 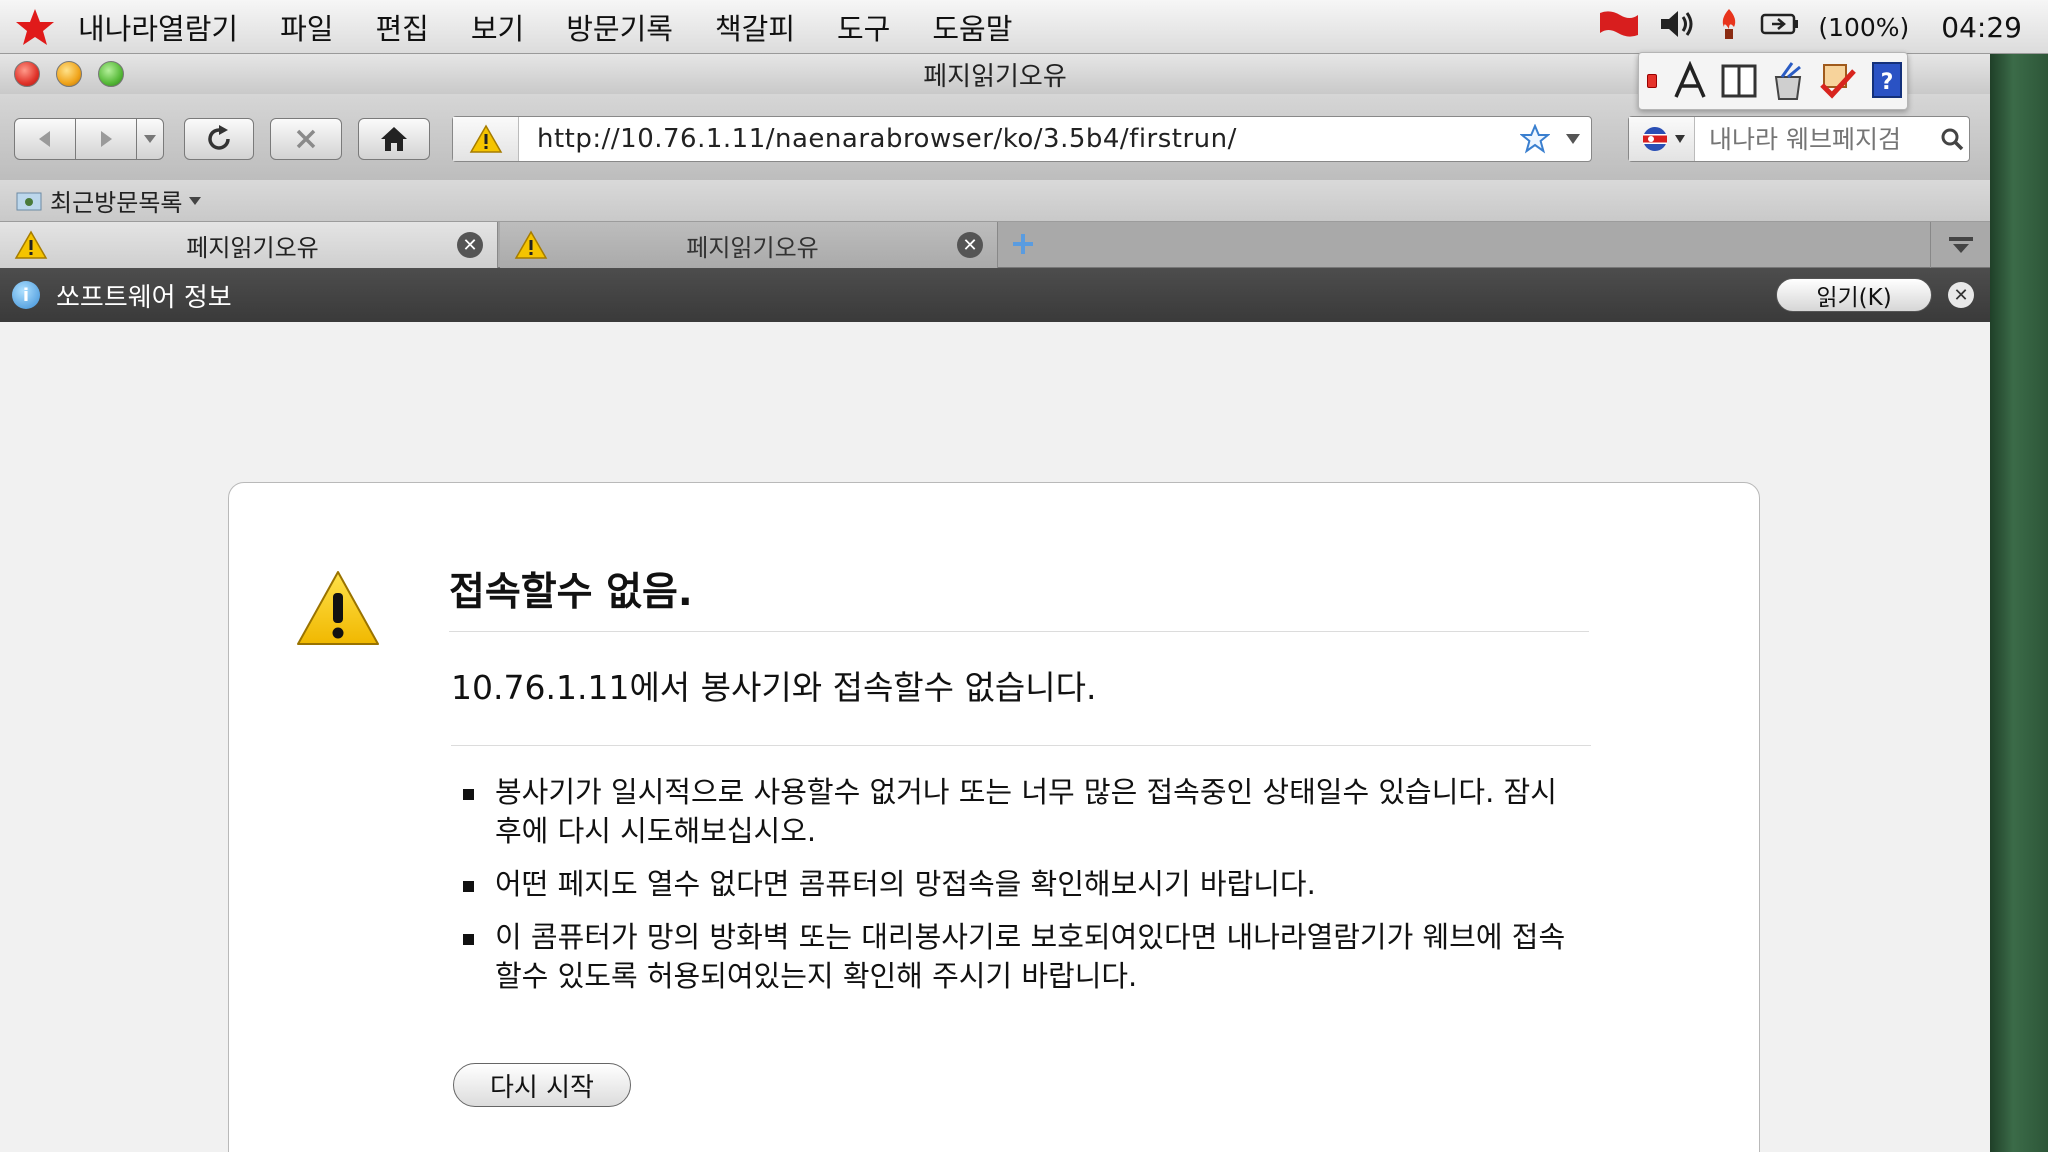 I want to click on history-dropdown-button, so click(x=150, y=139).